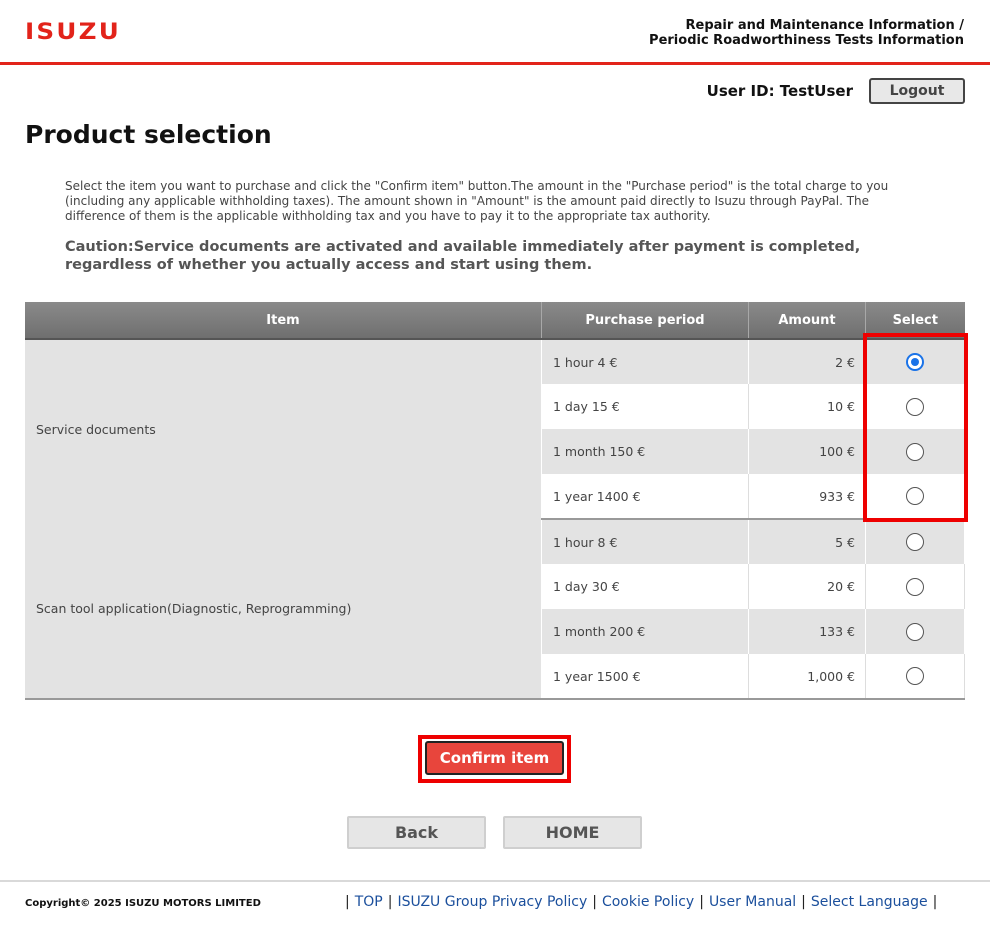 The width and height of the screenshot is (990, 930). Describe the element at coordinates (645, 677) in the screenshot. I see `purchase-period: 1 year 1500 €` at that location.